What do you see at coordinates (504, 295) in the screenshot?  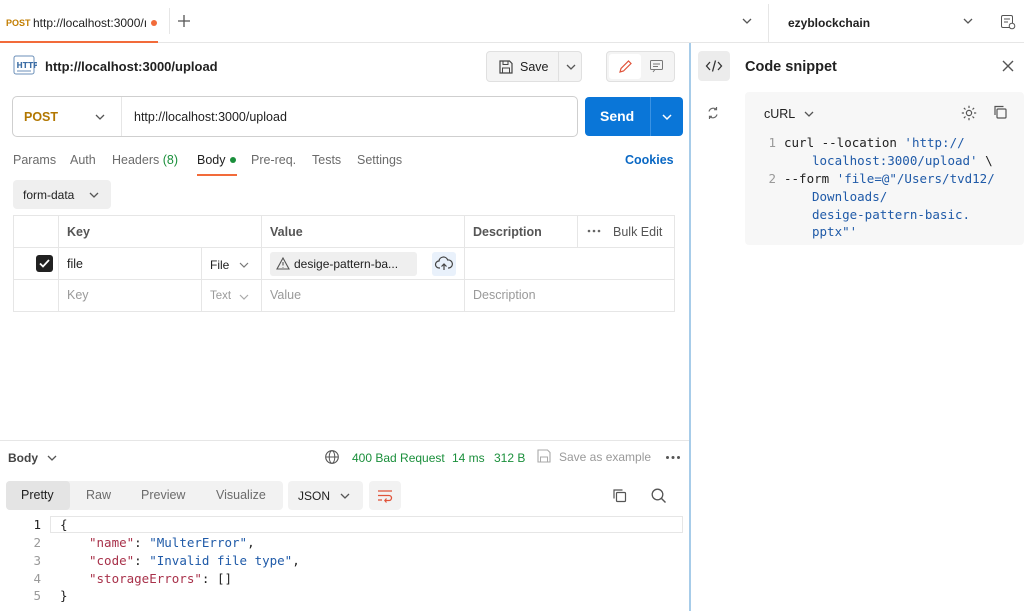 I see `new-description-input: Description` at bounding box center [504, 295].